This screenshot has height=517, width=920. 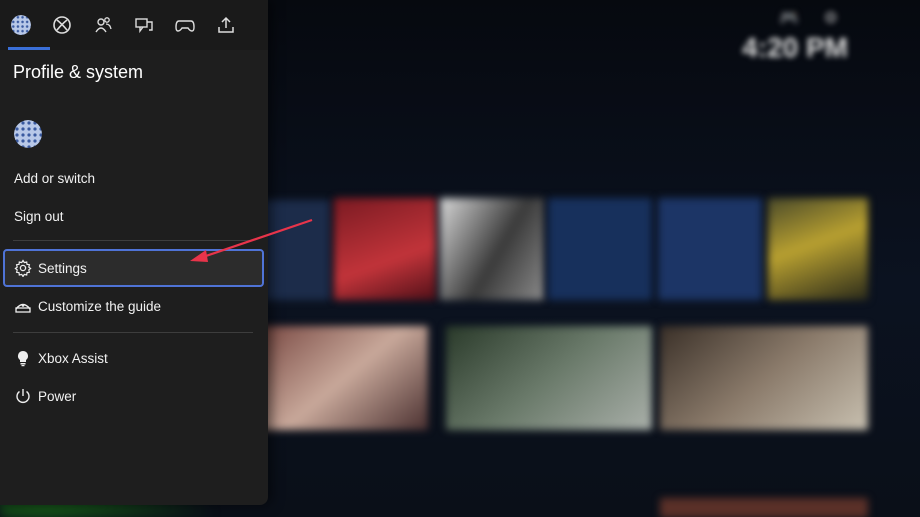 What do you see at coordinates (23, 308) in the screenshot?
I see `customize-icon` at bounding box center [23, 308].